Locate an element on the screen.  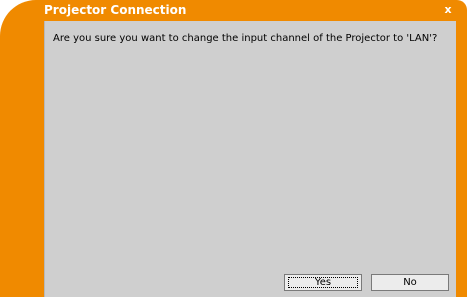
no-button-label: No is located at coordinates (410, 282).